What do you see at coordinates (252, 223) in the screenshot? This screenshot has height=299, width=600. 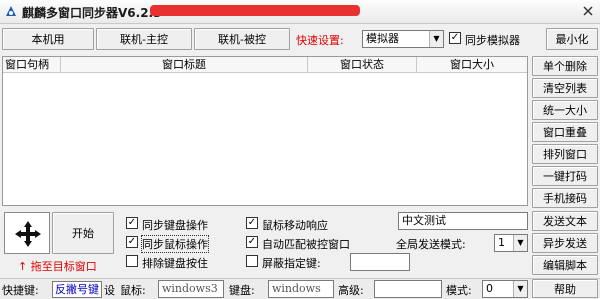 I see `mouse-move-checkbox: ✓` at bounding box center [252, 223].